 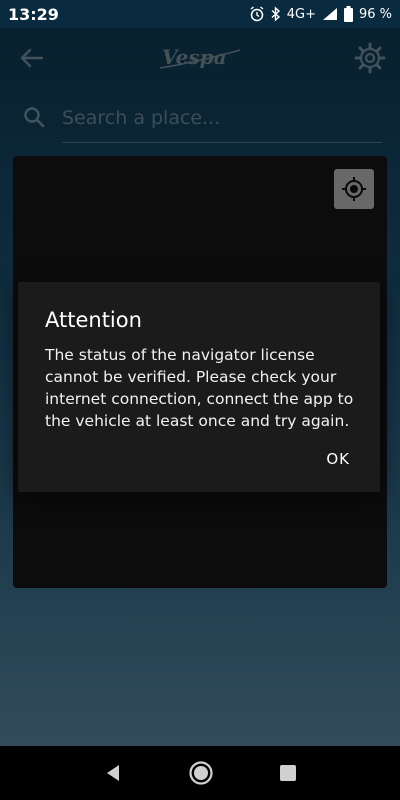 I want to click on signal-icon, so click(x=329, y=14).